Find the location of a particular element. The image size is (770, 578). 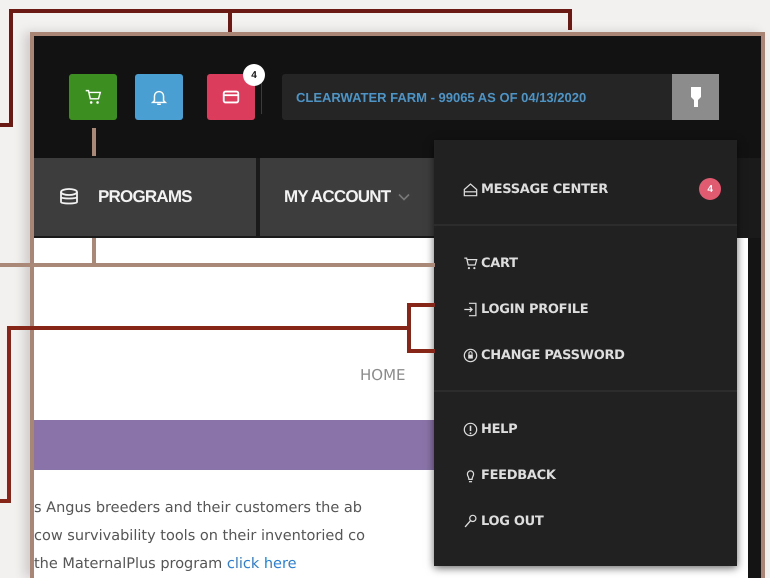

nav-tab: PROGRAMS is located at coordinates (145, 197).